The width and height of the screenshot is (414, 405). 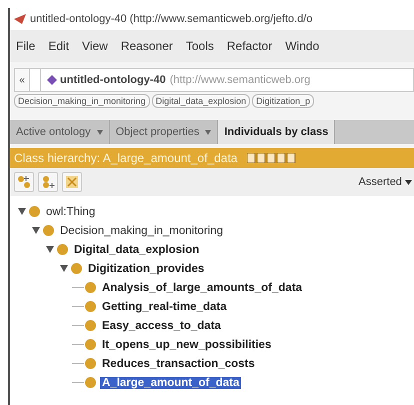 I want to click on menu-item: Tools, so click(x=200, y=46).